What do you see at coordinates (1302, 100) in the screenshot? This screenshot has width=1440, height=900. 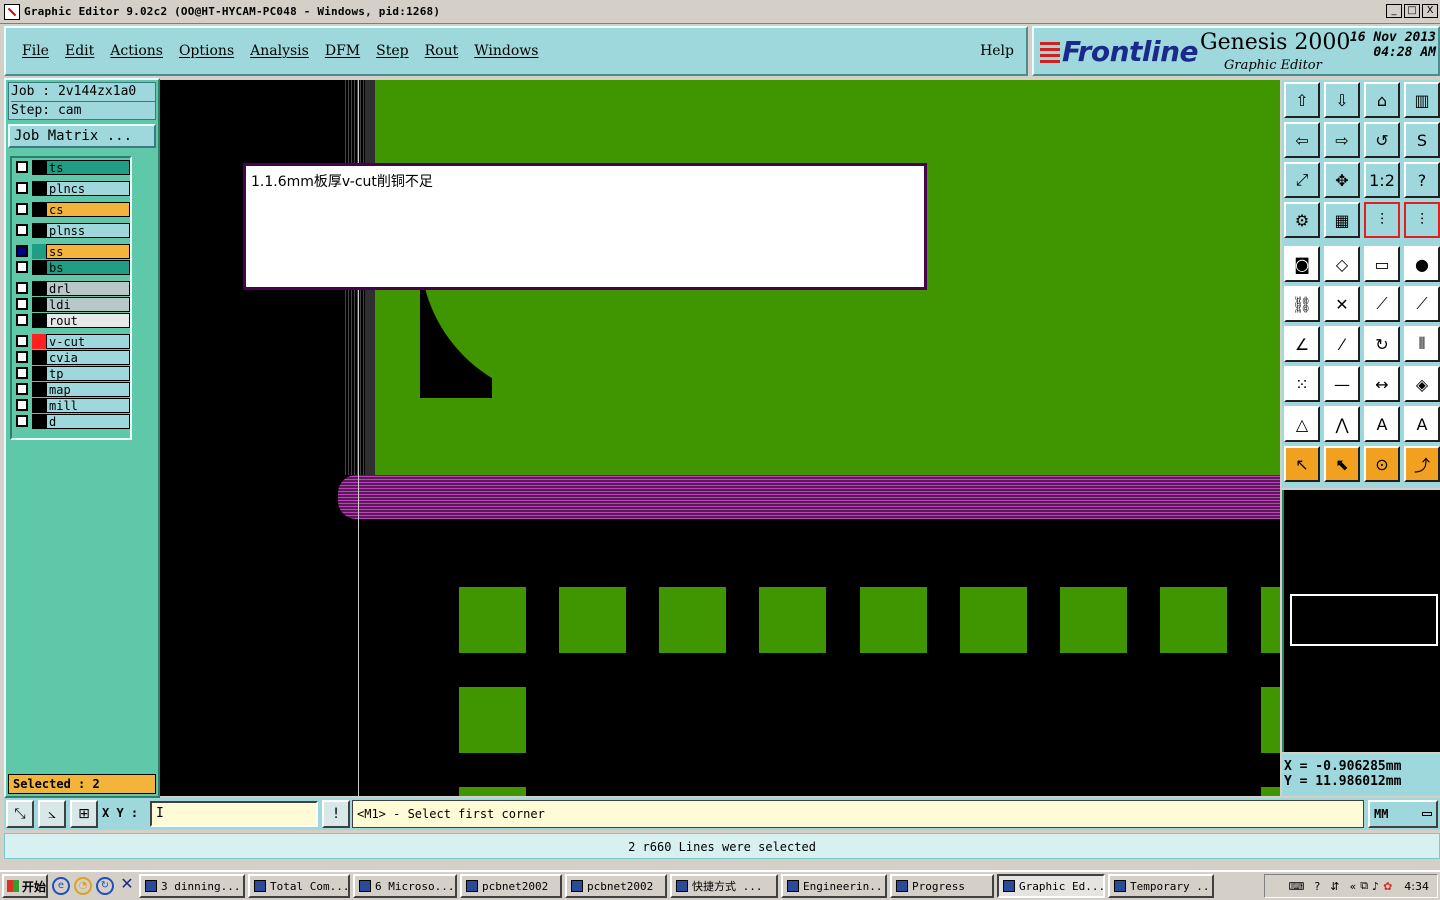 I see `zoom-home-icon: ⇧` at bounding box center [1302, 100].